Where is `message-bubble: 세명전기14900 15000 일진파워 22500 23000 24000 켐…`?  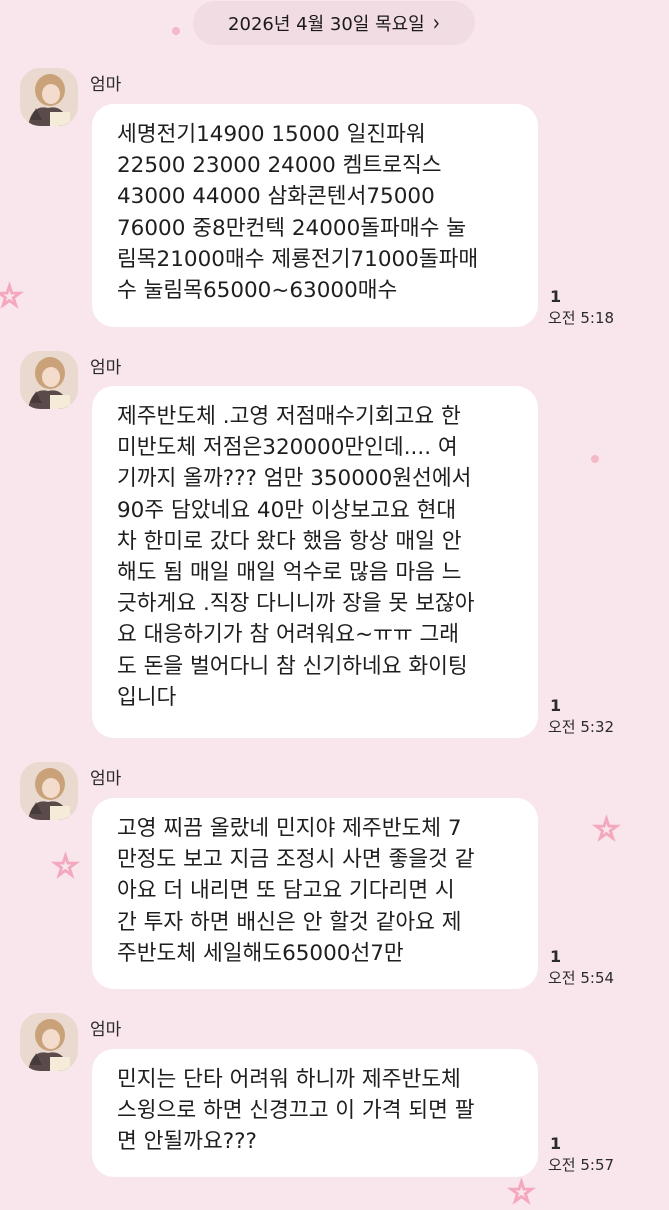 message-bubble: 세명전기14900 15000 일진파워 22500 23000 24000 켐… is located at coordinates (315, 215).